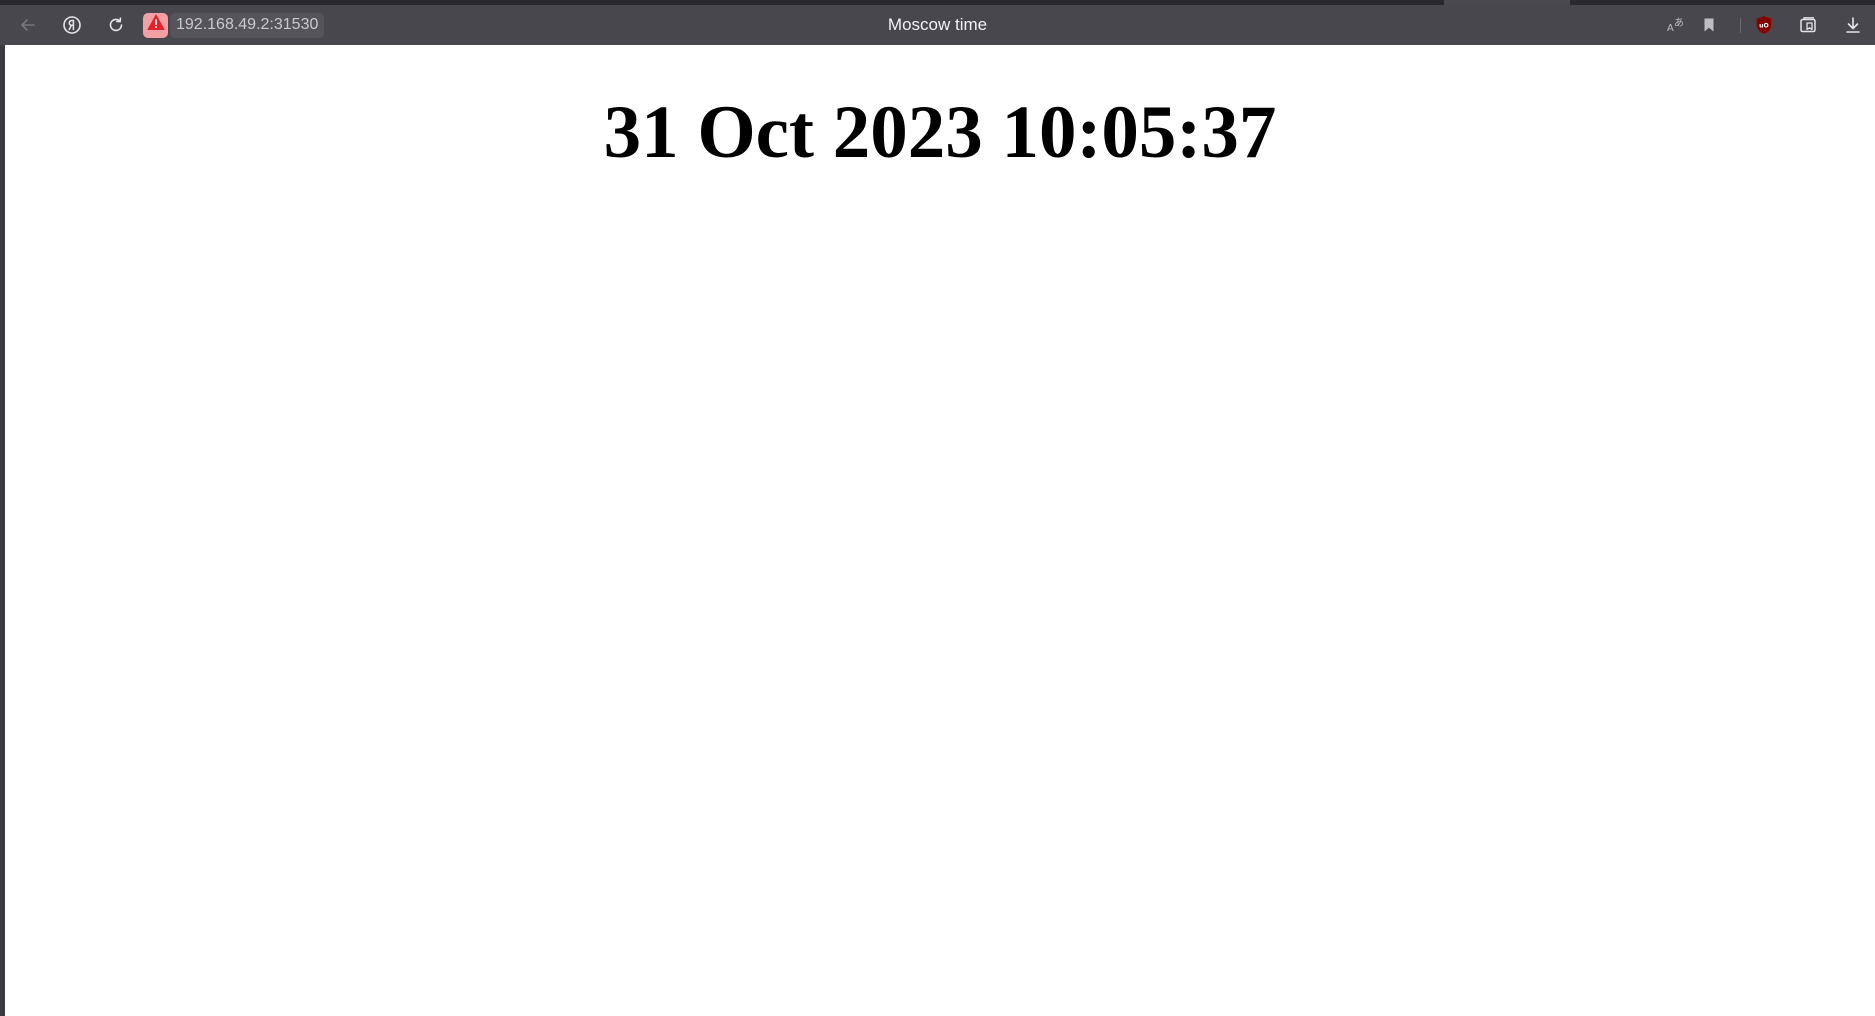 Image resolution: width=1875 pixels, height=1016 pixels. I want to click on collections-button, so click(1808, 25).